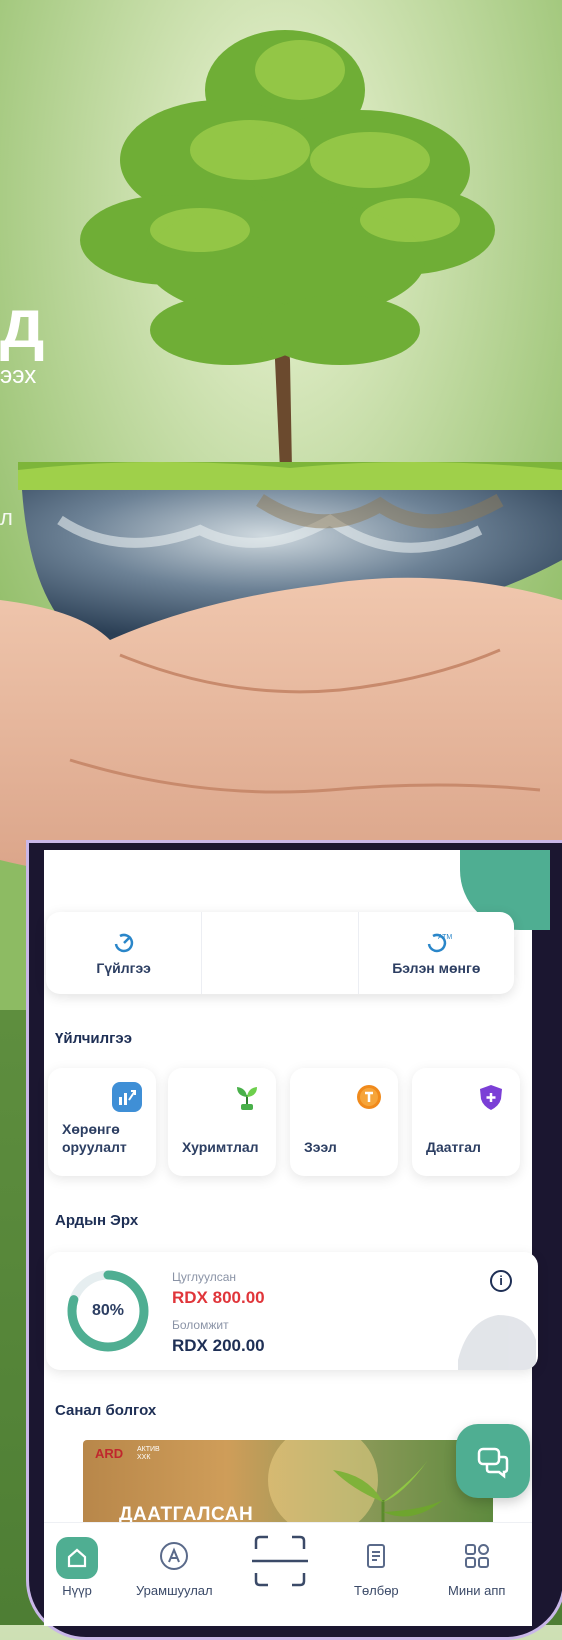  I want to click on chat-button, so click(493, 1461).